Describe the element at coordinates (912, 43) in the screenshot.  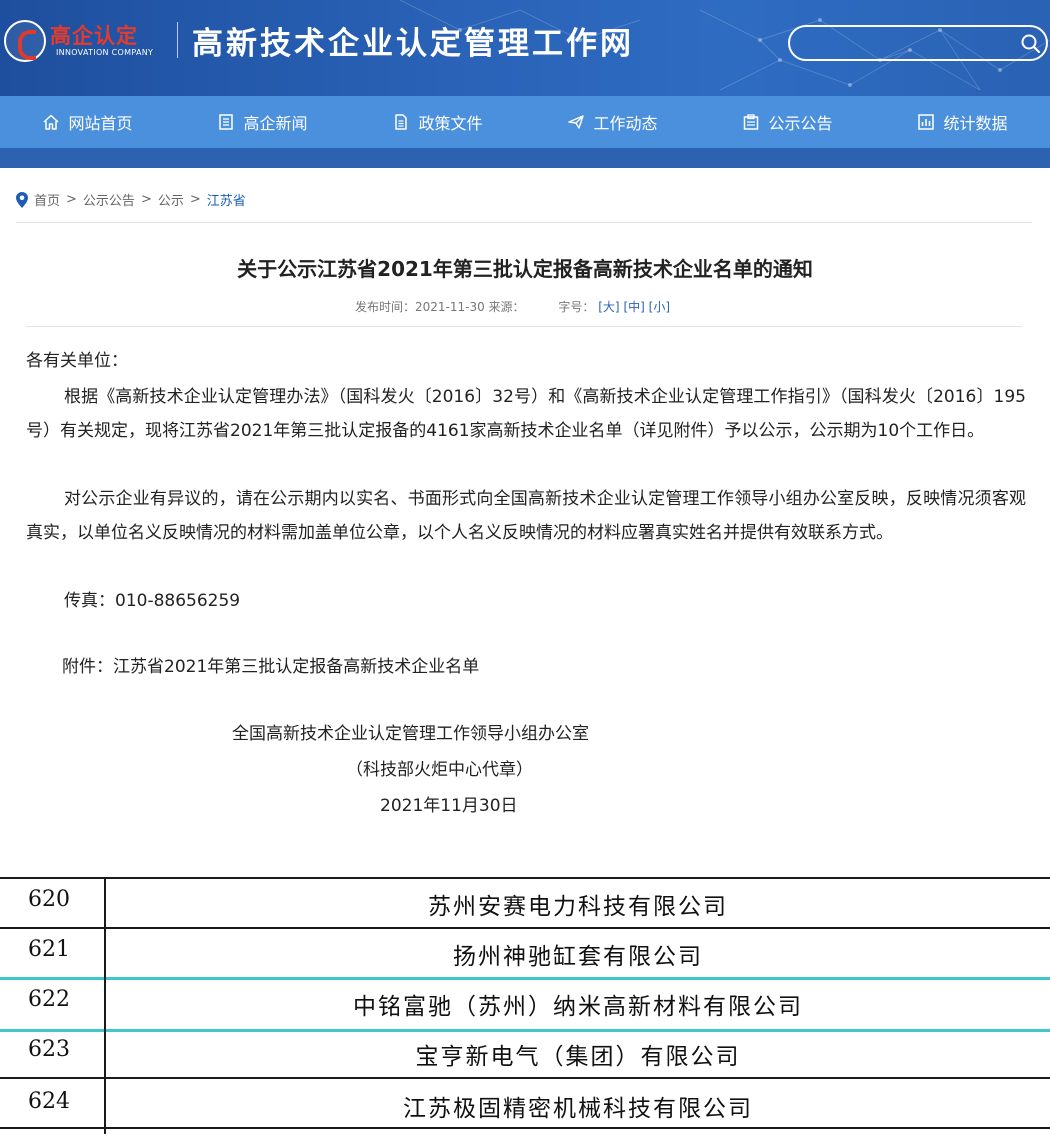
I see `search-input` at that location.